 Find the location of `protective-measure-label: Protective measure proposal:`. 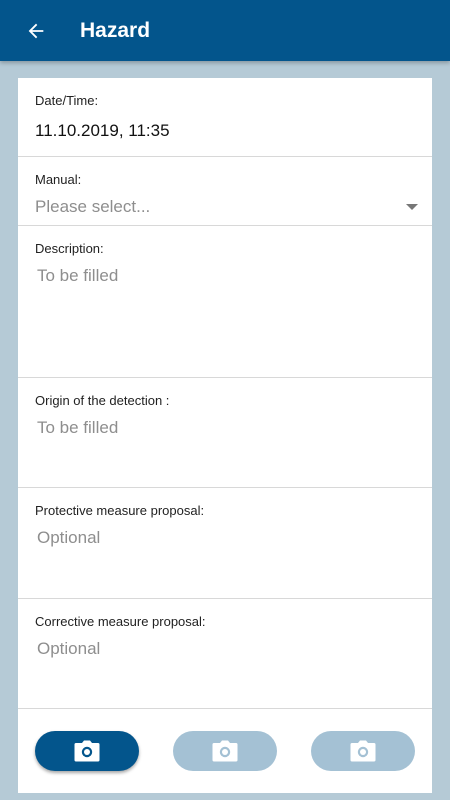

protective-measure-label: Protective measure proposal: is located at coordinates (120, 510).